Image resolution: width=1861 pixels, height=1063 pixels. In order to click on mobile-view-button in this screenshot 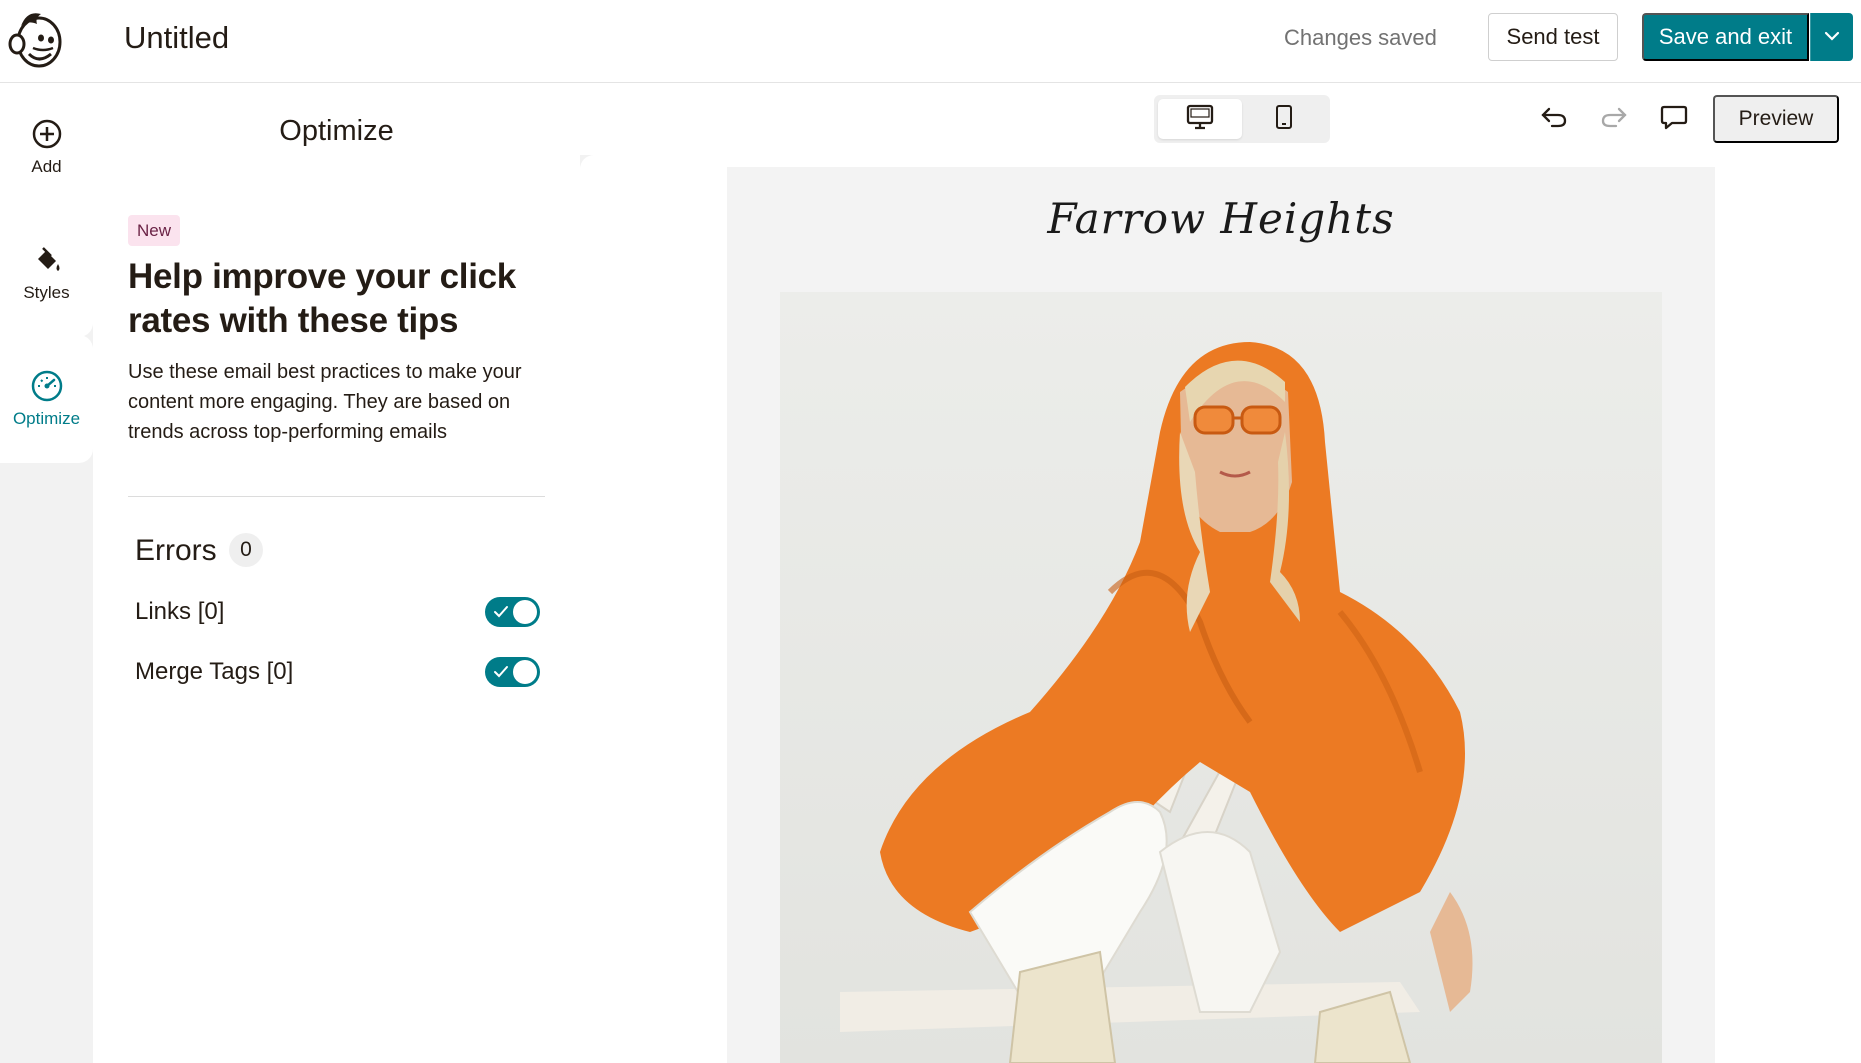, I will do `click(1284, 119)`.